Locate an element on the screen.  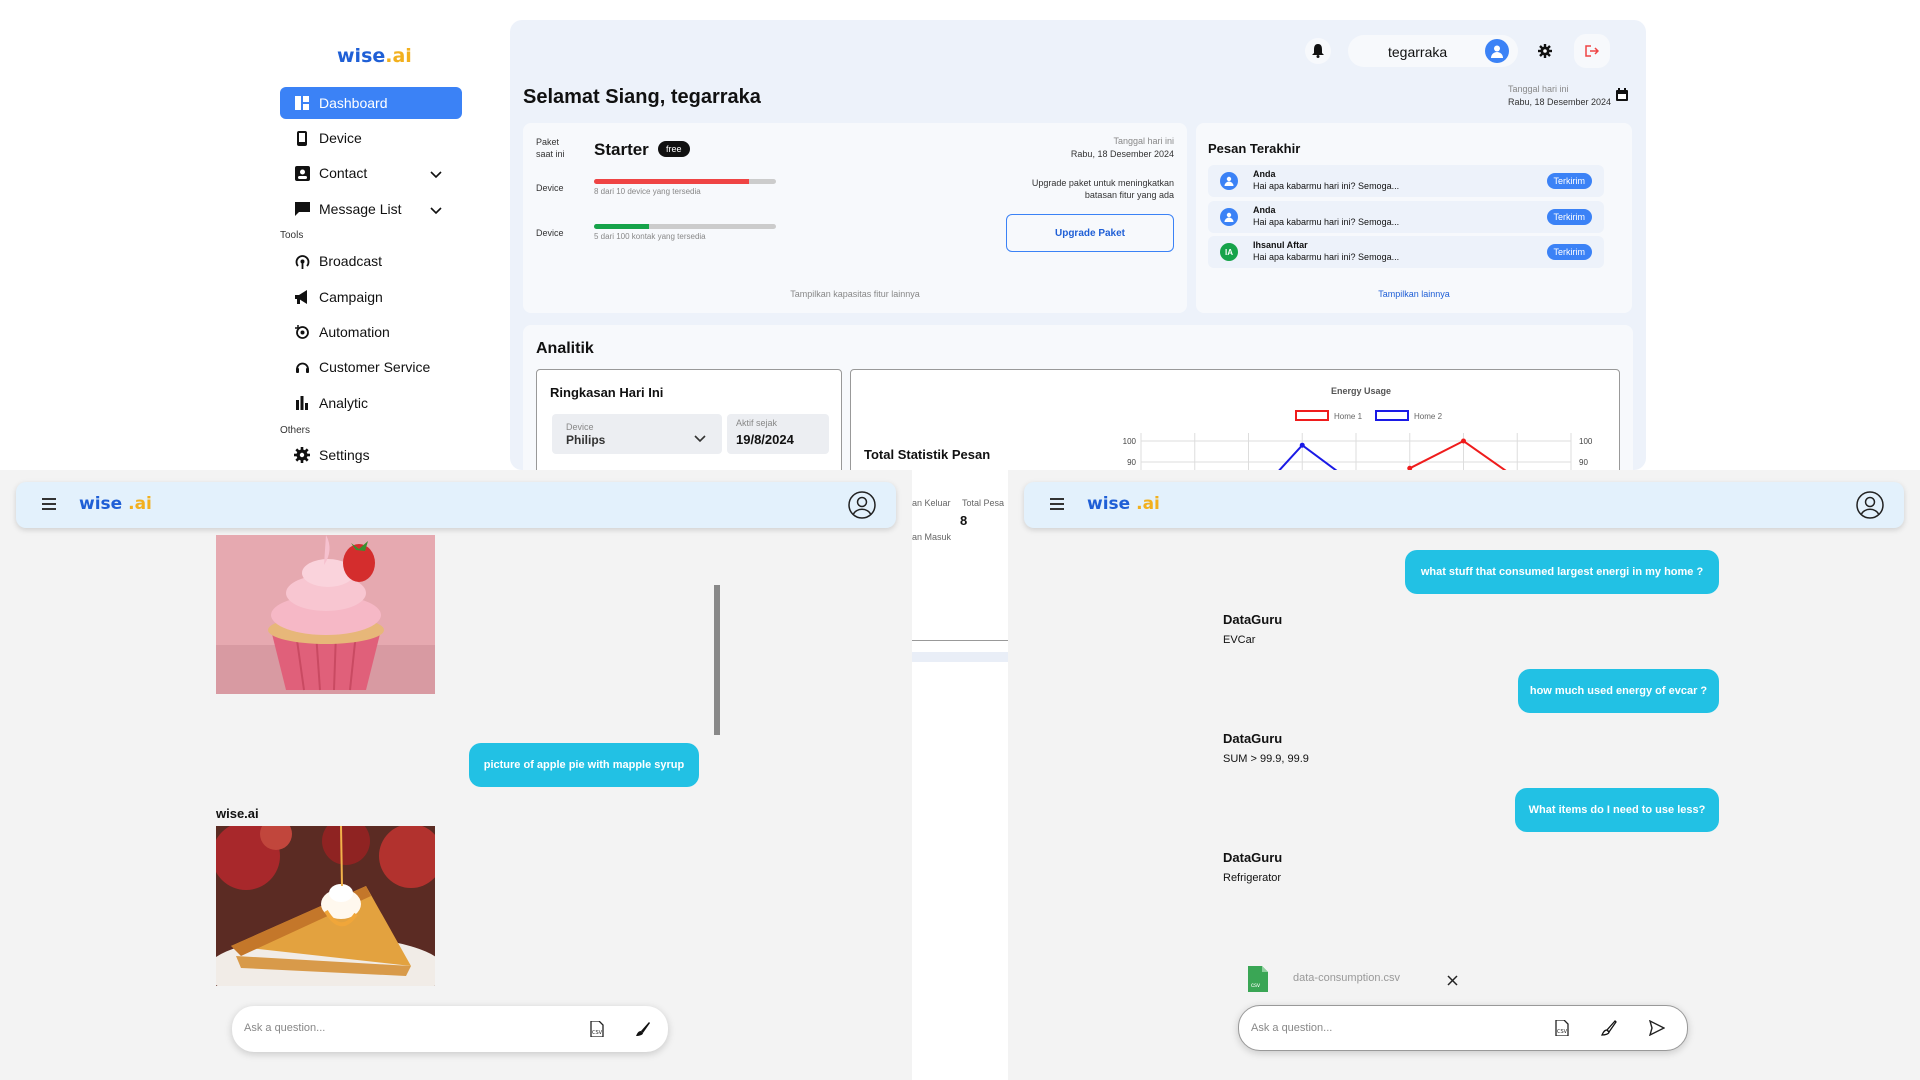
sidebar-item-label: Contact is located at coordinates (343, 173).